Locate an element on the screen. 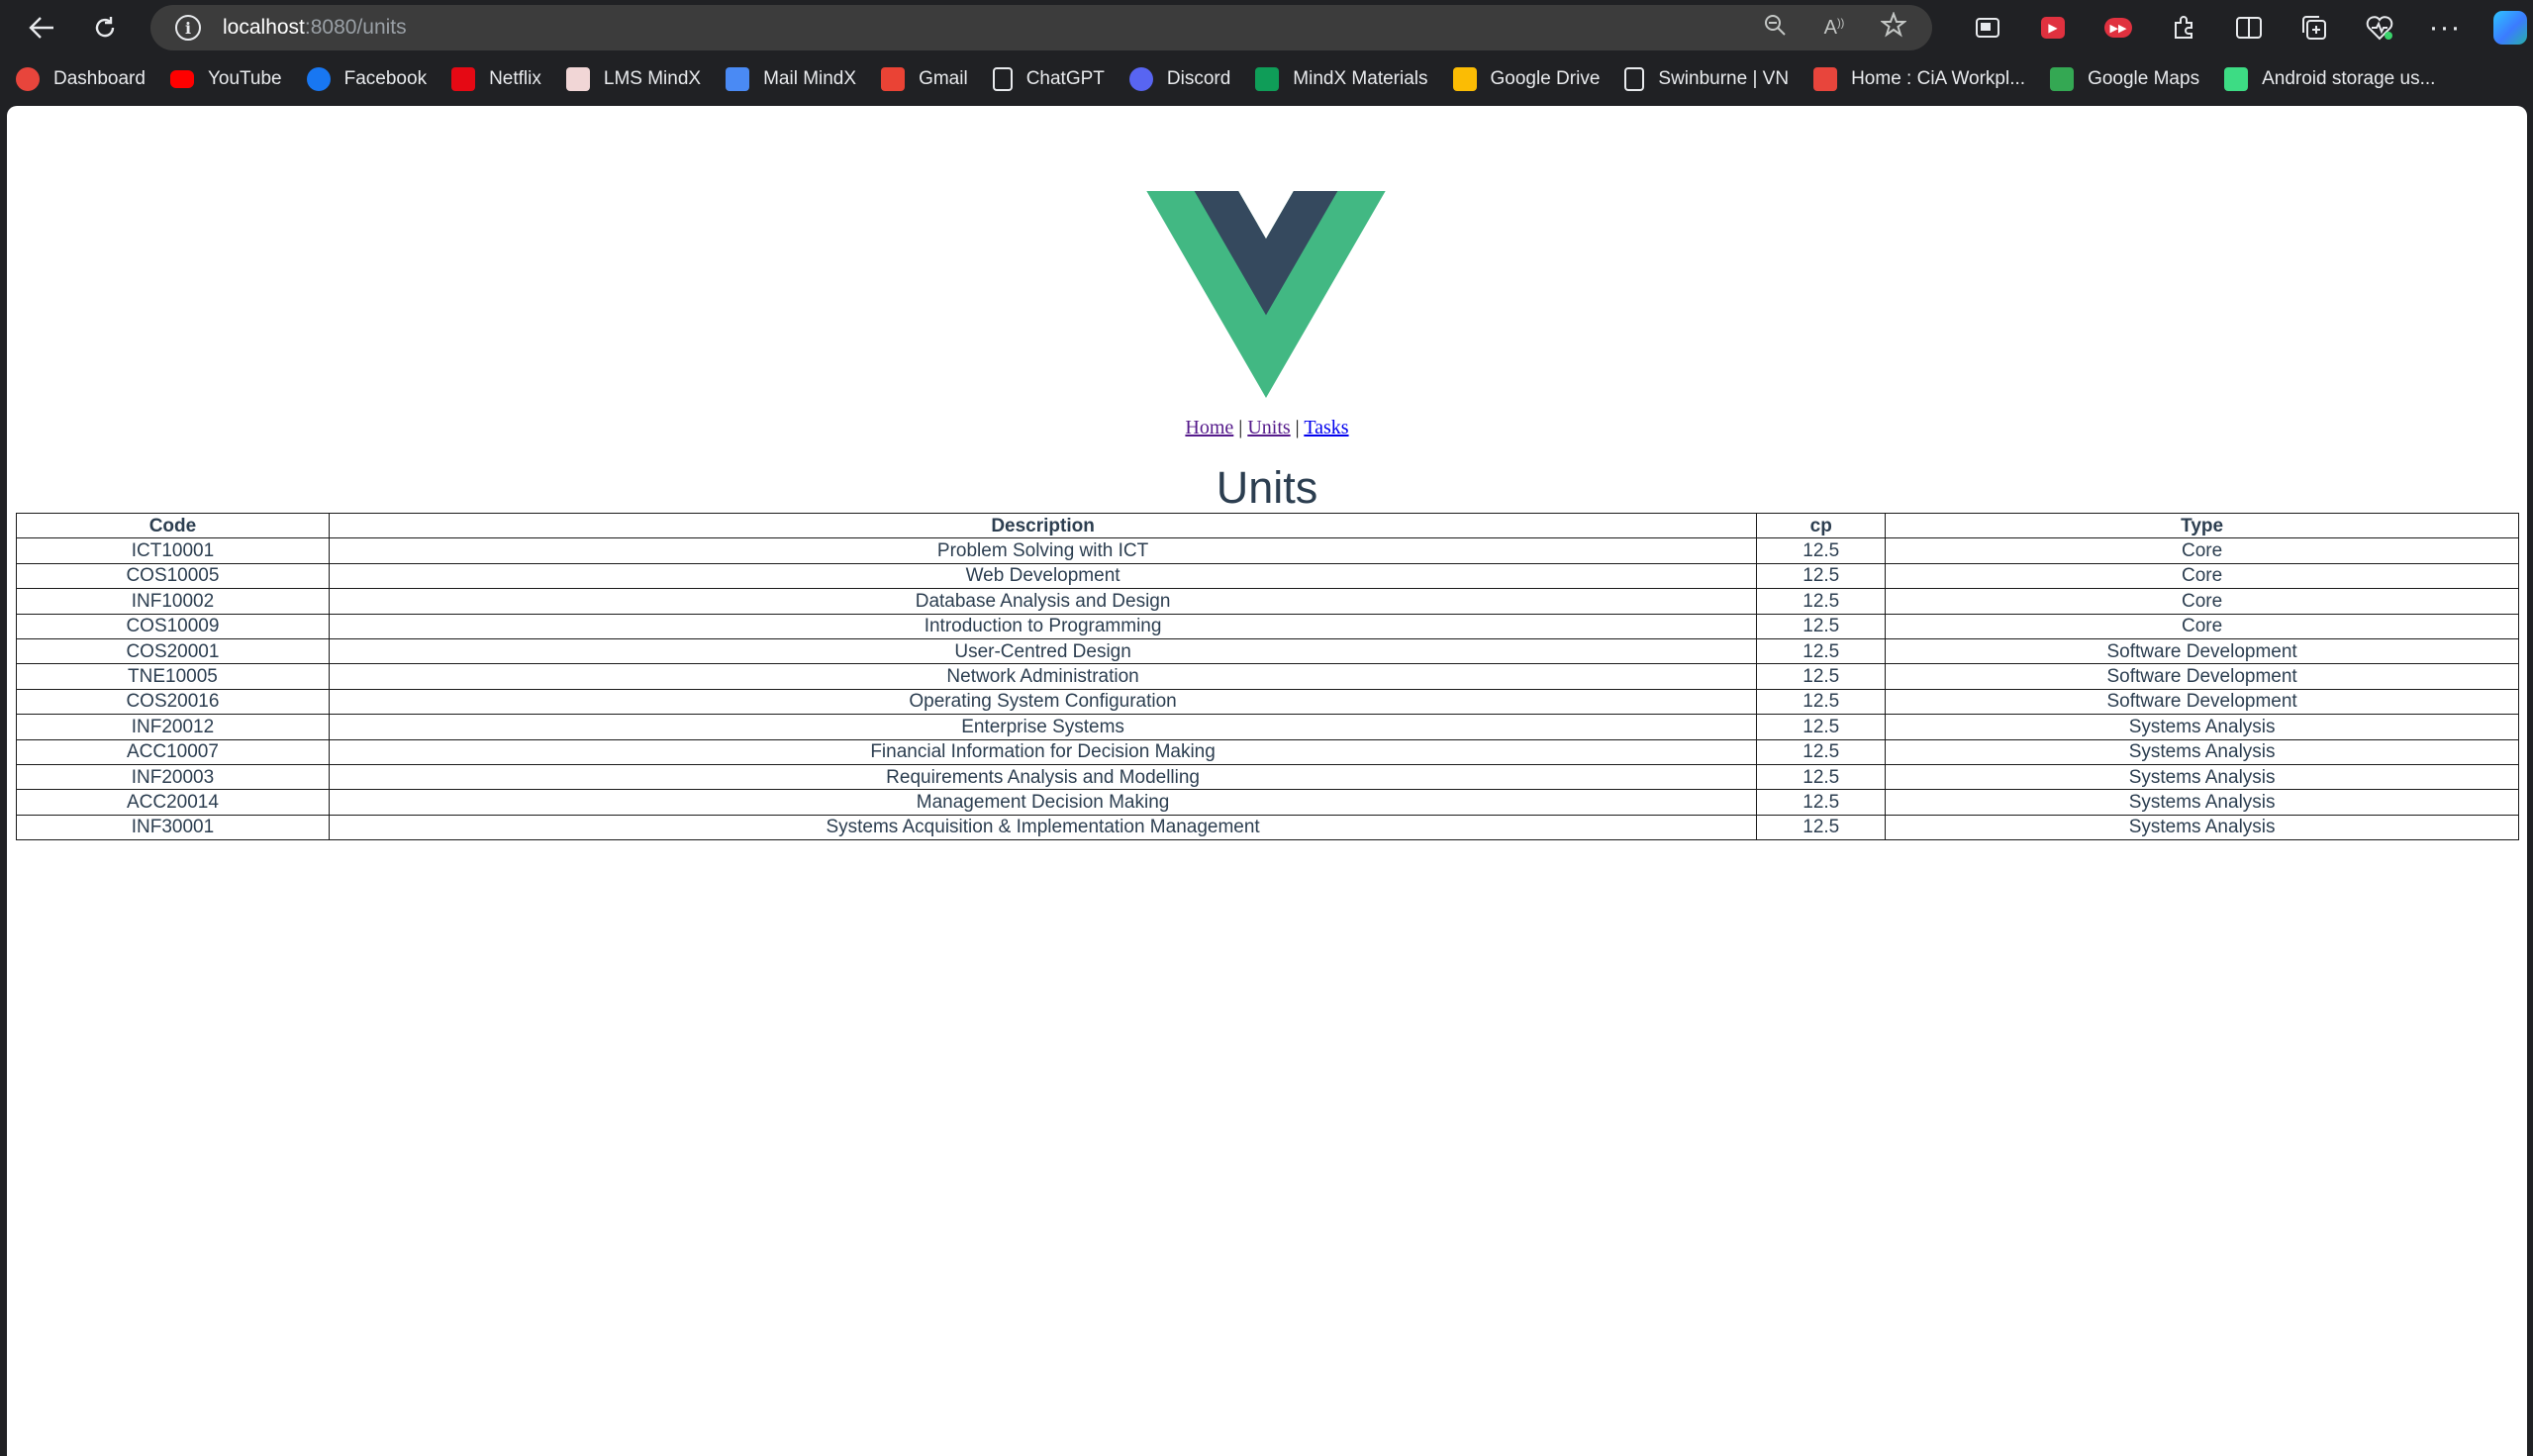  bookmark-label: Dashboard is located at coordinates (99, 78).